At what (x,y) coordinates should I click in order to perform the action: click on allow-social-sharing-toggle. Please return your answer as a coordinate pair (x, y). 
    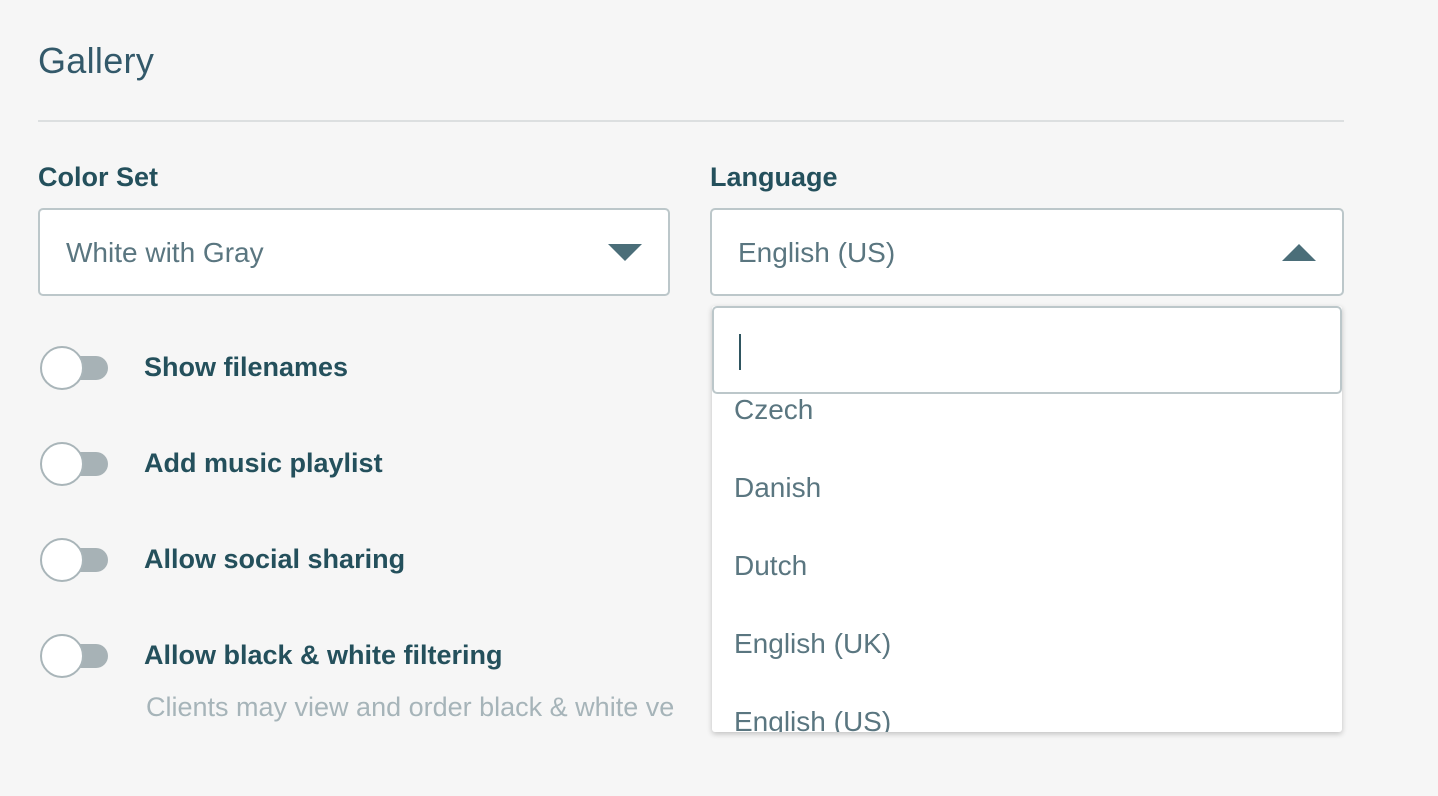
    Looking at the image, I should click on (74, 560).